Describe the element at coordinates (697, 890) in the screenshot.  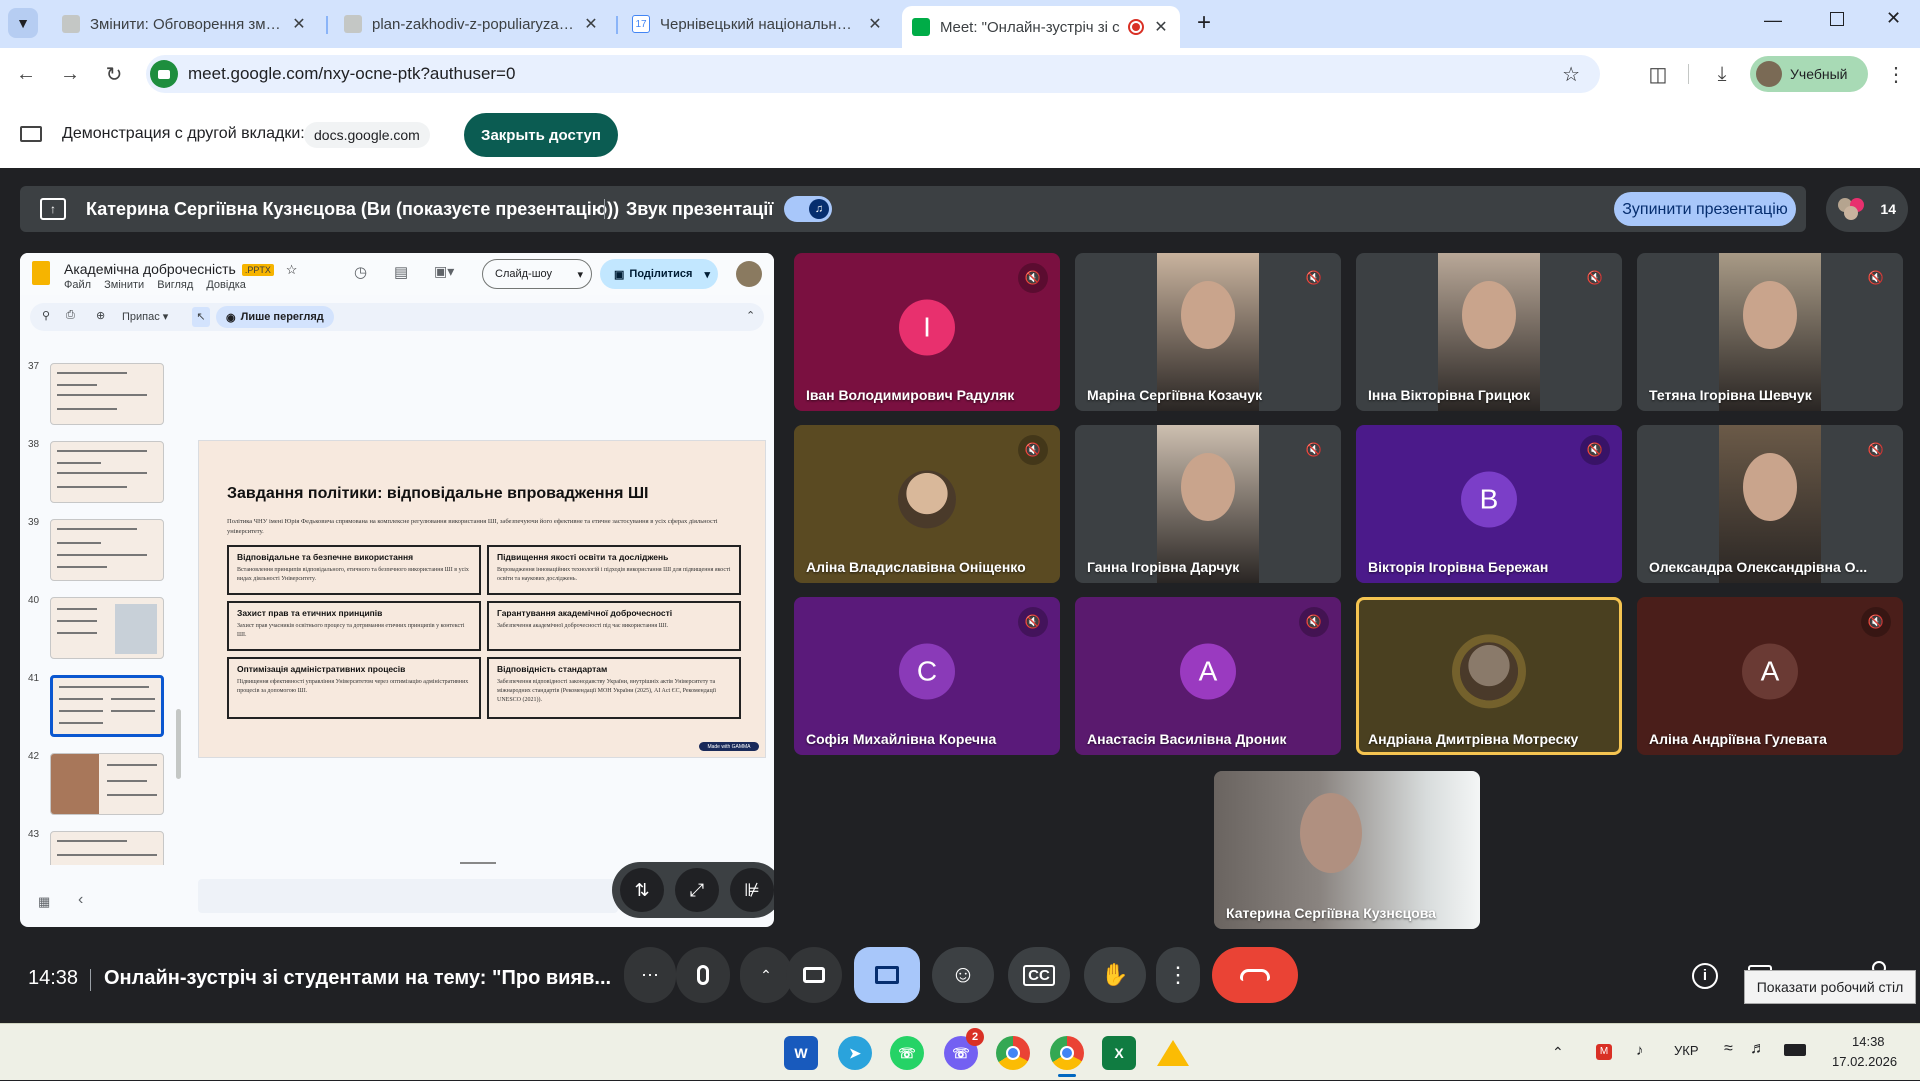
I see `fullscreen-icon: ⤢` at that location.